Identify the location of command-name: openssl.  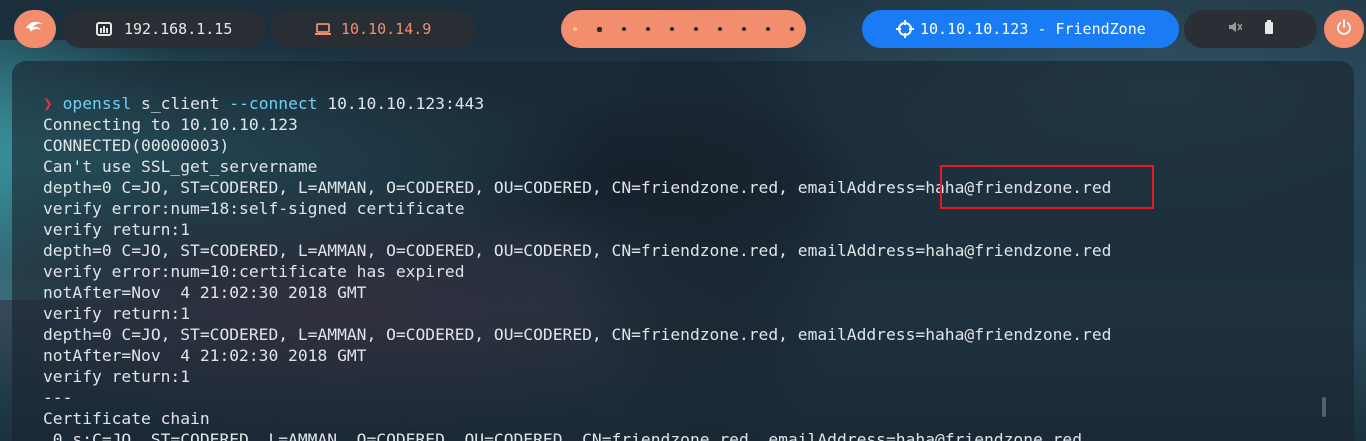
(97, 103).